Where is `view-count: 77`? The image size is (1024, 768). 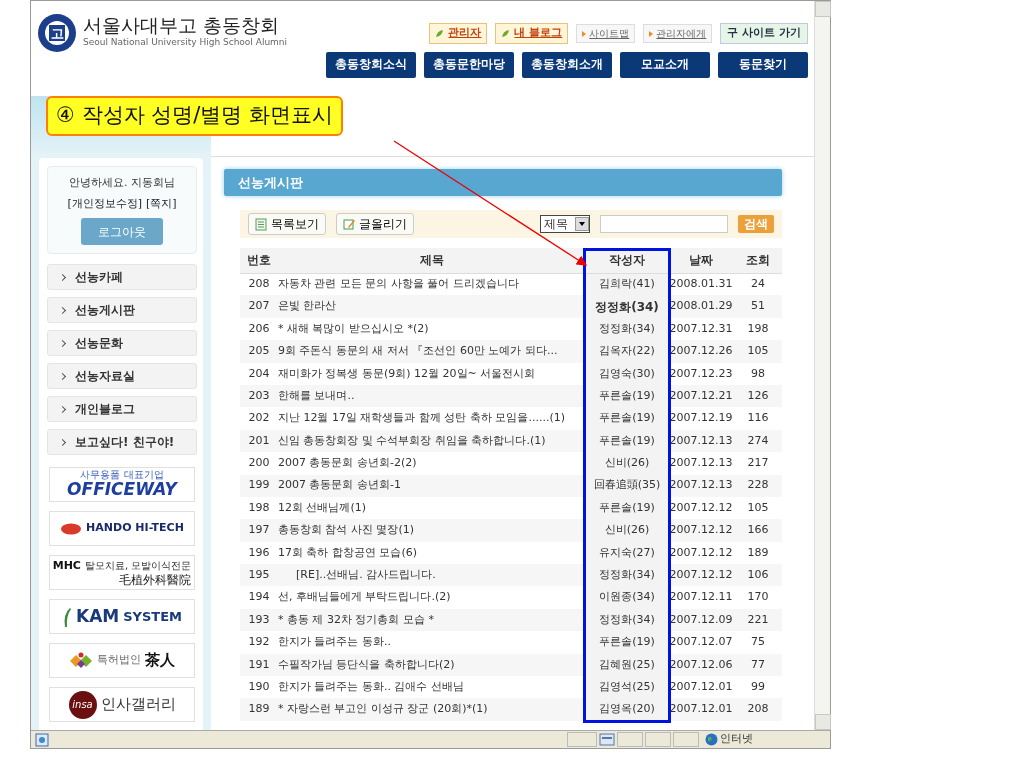 view-count: 77 is located at coordinates (758, 665).